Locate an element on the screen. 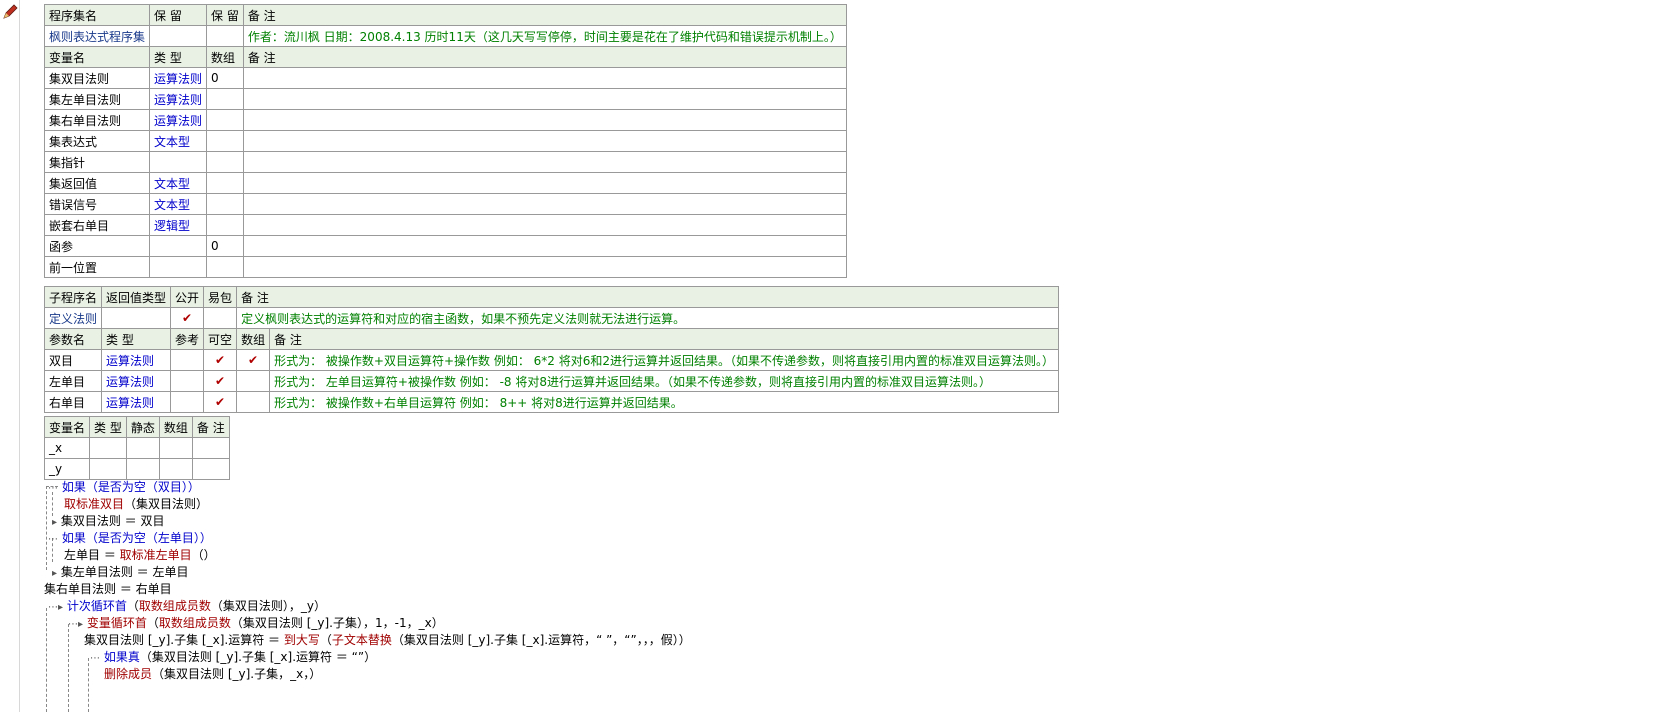 The image size is (1670, 712). local-name: _x is located at coordinates (67, 448).